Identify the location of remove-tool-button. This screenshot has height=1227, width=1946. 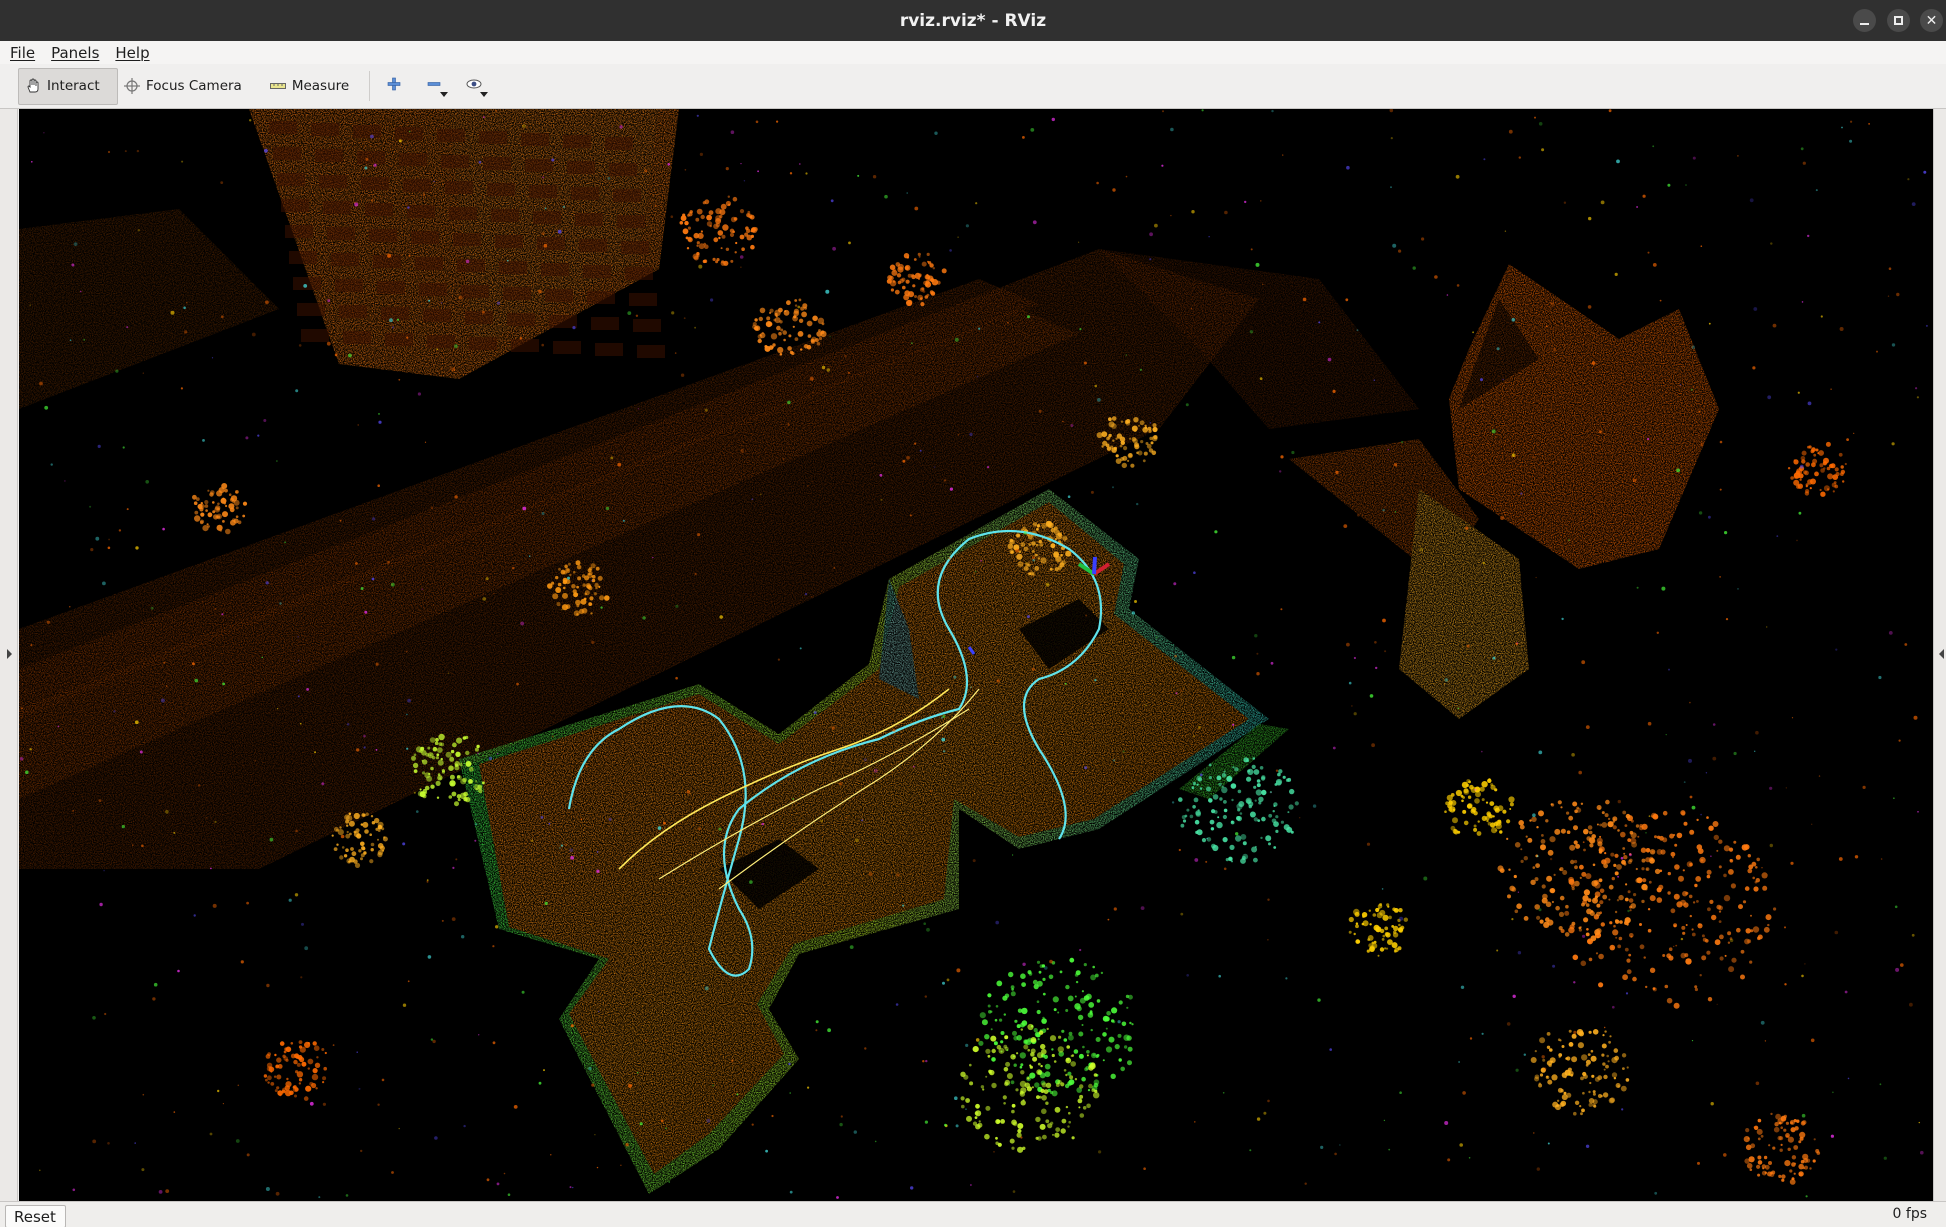
(434, 86).